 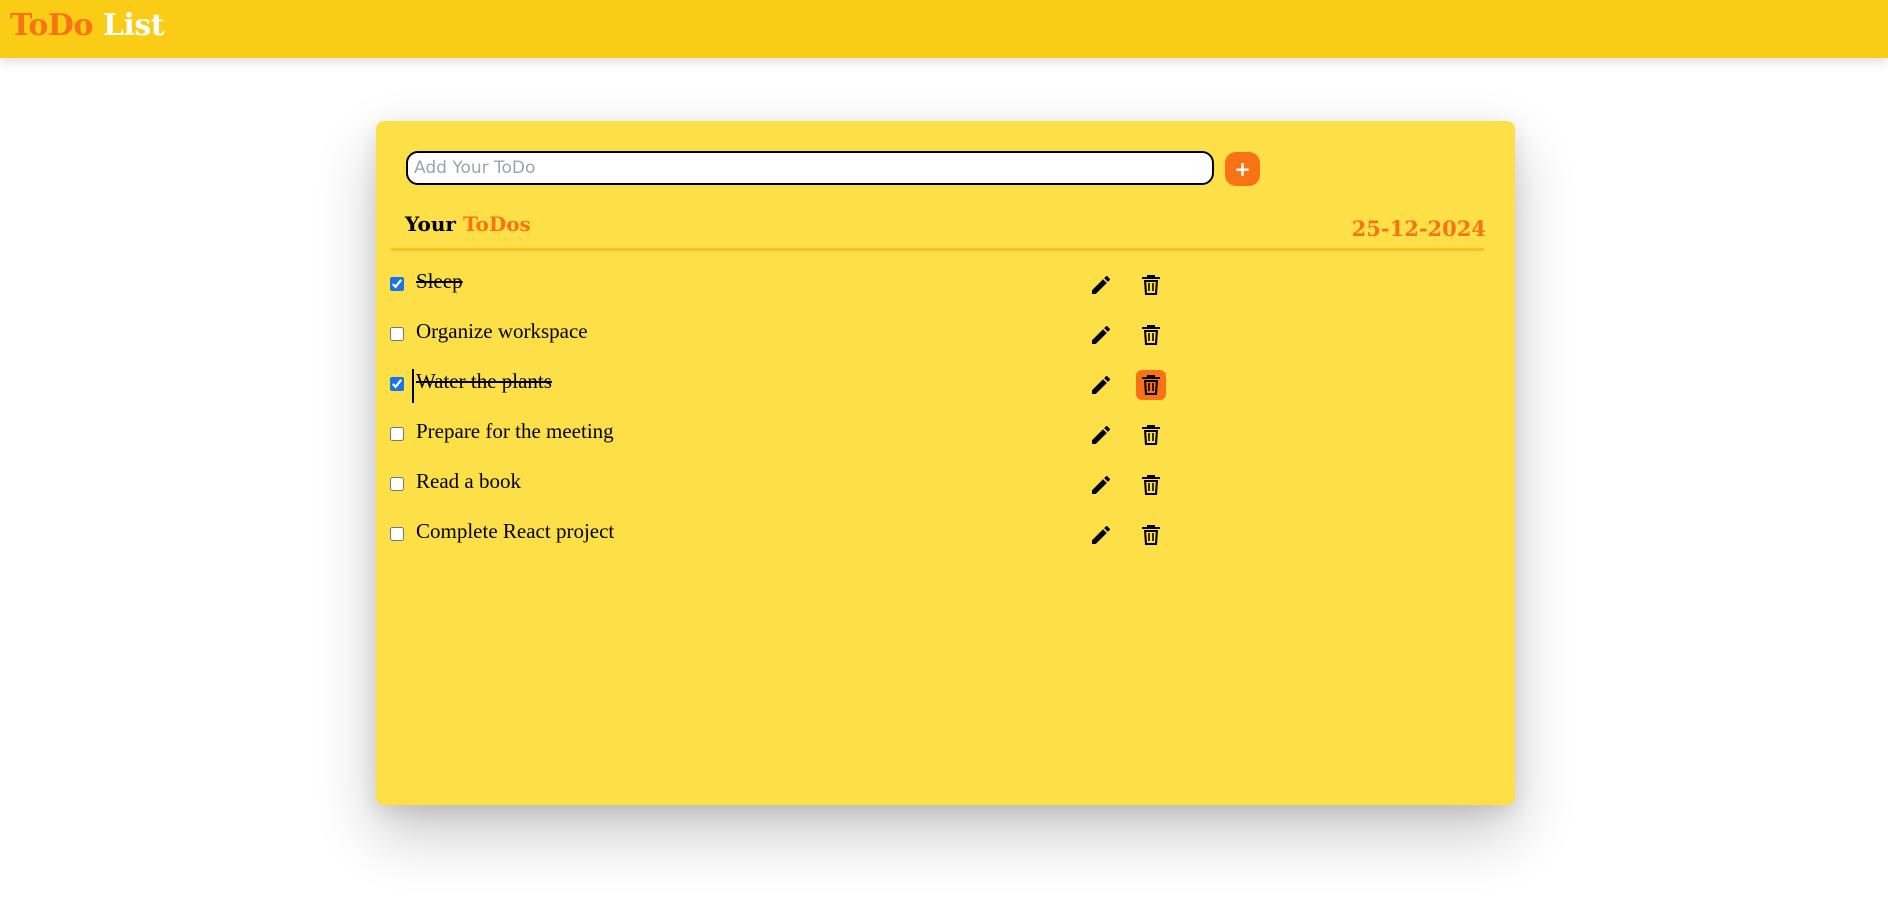 I want to click on todos-heading-part1: Your, so click(x=430, y=224).